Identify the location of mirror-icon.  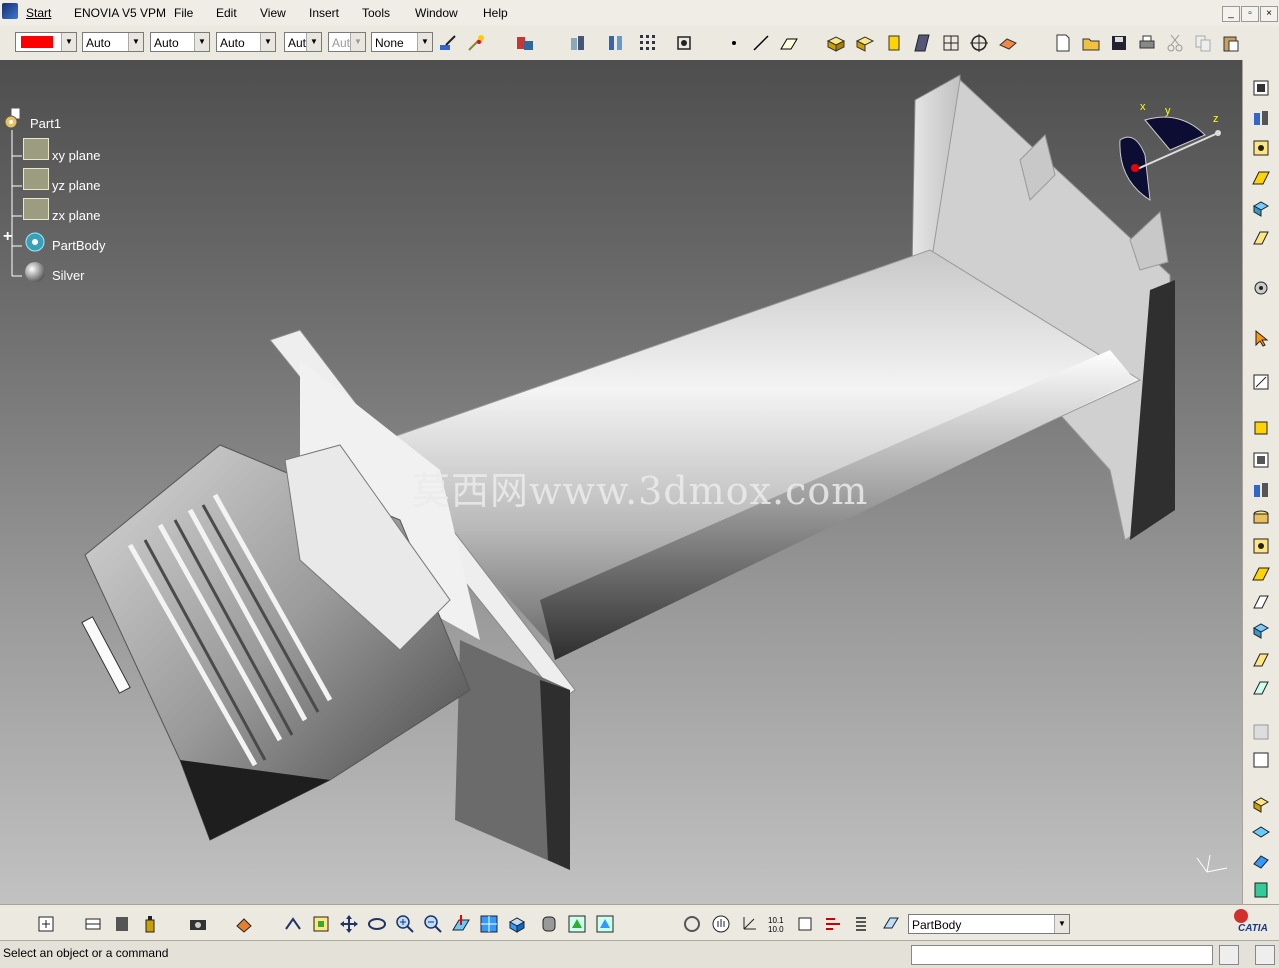
(1261, 760).